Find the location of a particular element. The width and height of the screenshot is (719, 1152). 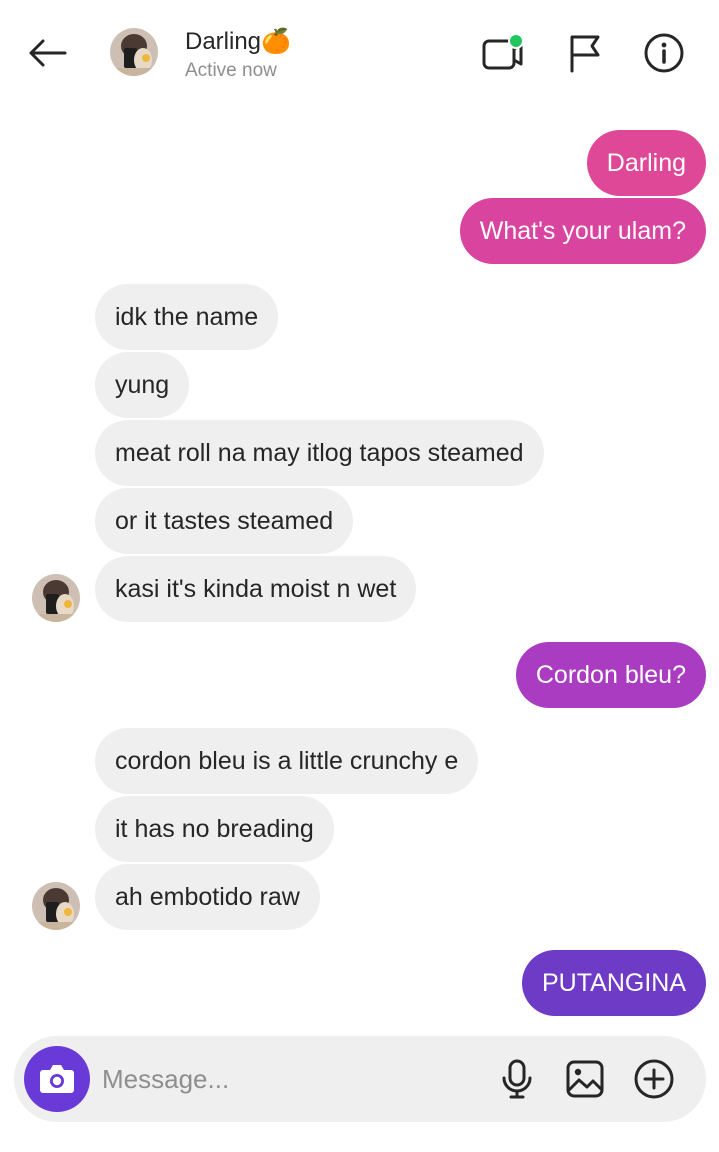

more-options-button is located at coordinates (654, 1079).